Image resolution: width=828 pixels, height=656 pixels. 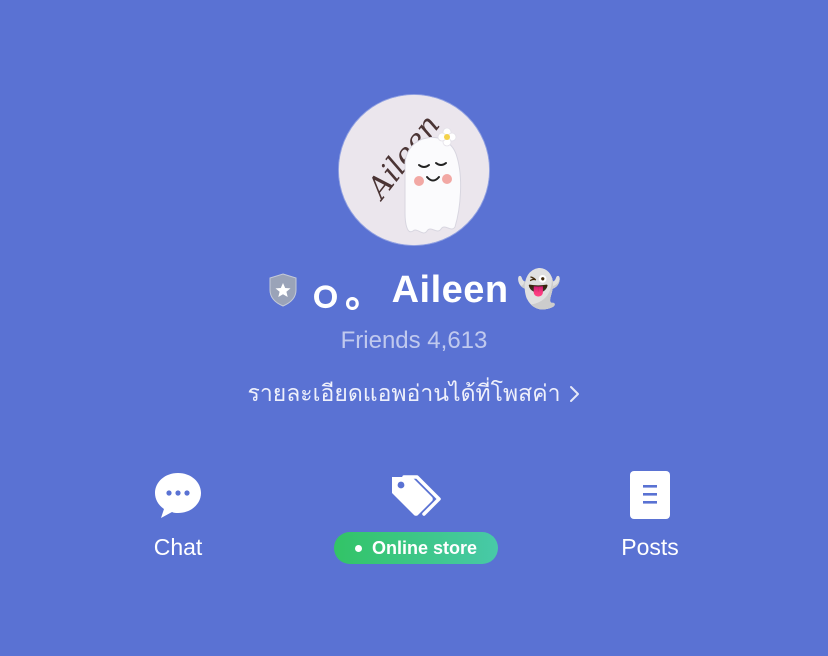 I want to click on badge-dot-icon, so click(x=358, y=548).